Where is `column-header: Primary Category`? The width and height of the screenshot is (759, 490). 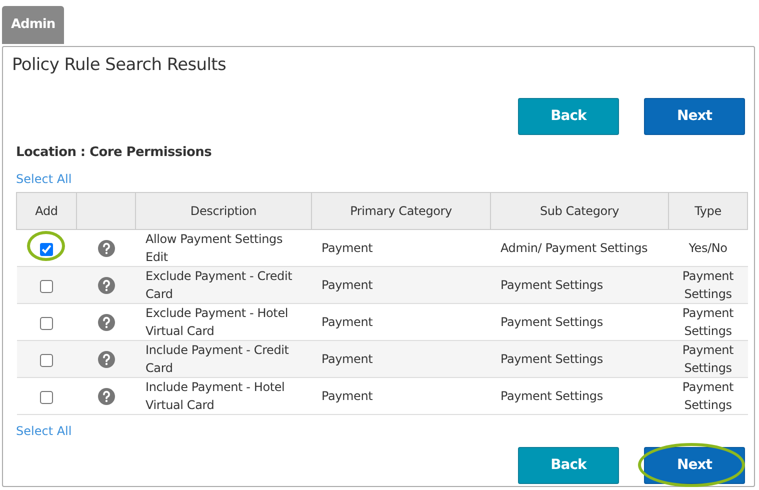
column-header: Primary Category is located at coordinates (401, 211).